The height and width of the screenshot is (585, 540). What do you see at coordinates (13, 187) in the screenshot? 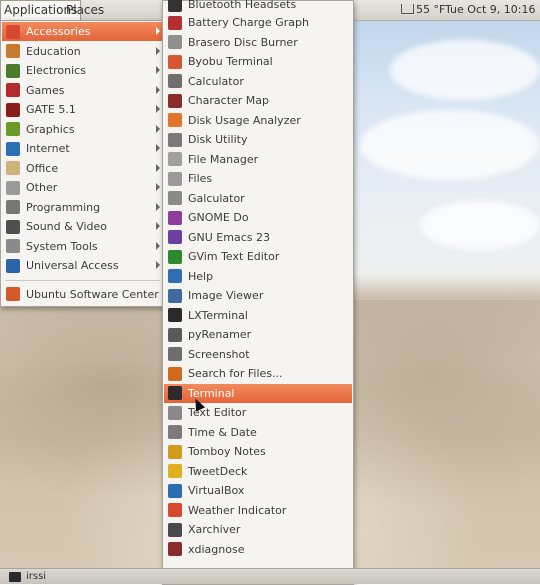
I see `other-icon` at bounding box center [13, 187].